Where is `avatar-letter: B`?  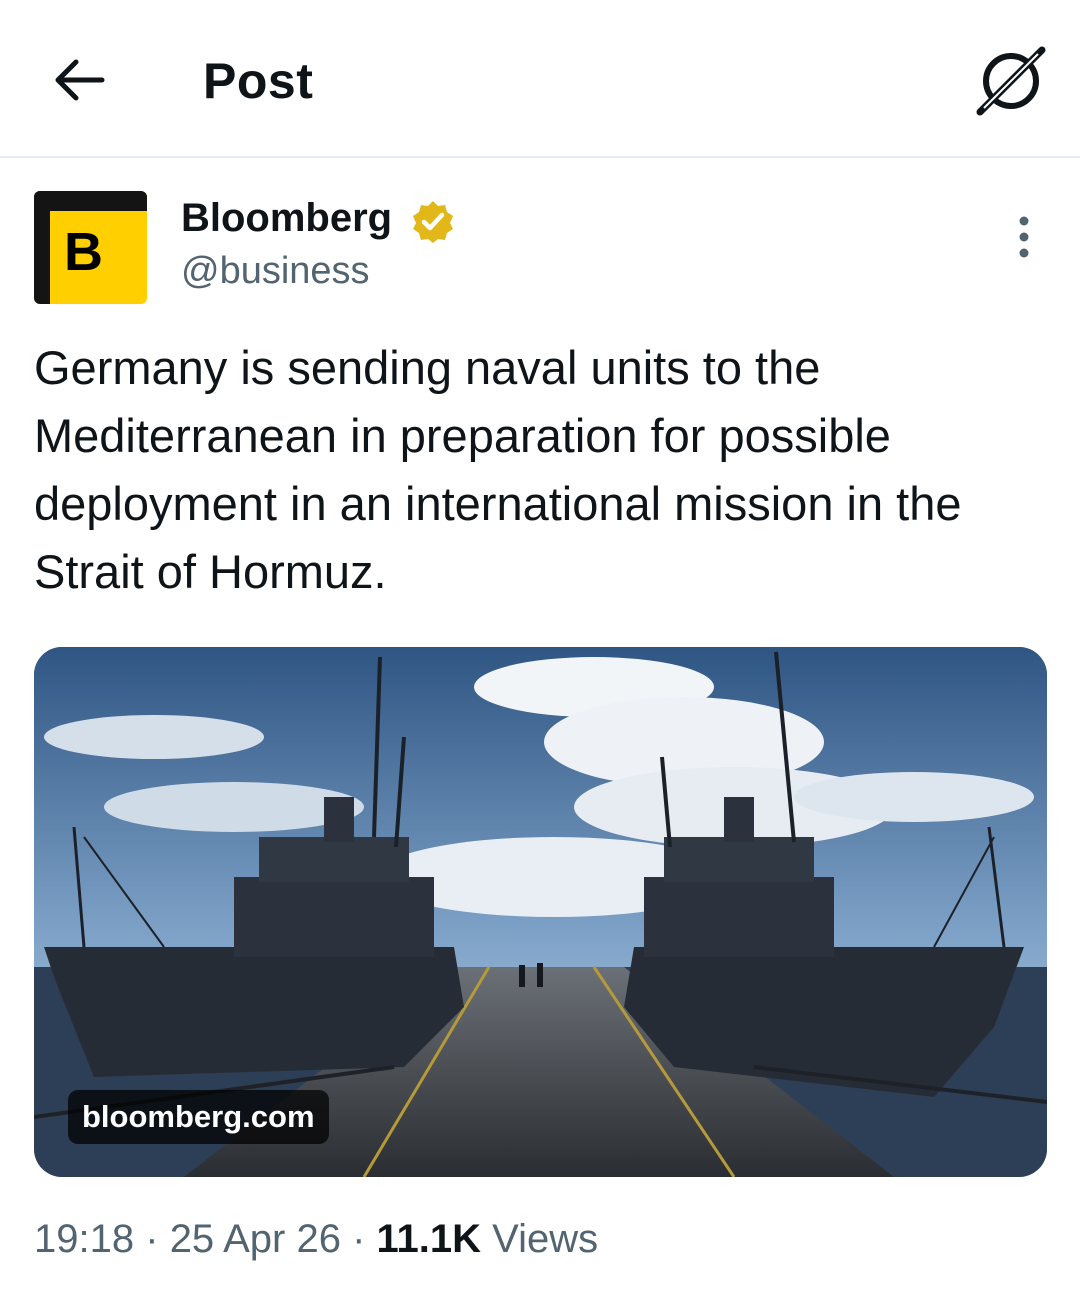 avatar-letter: B is located at coordinates (83, 252).